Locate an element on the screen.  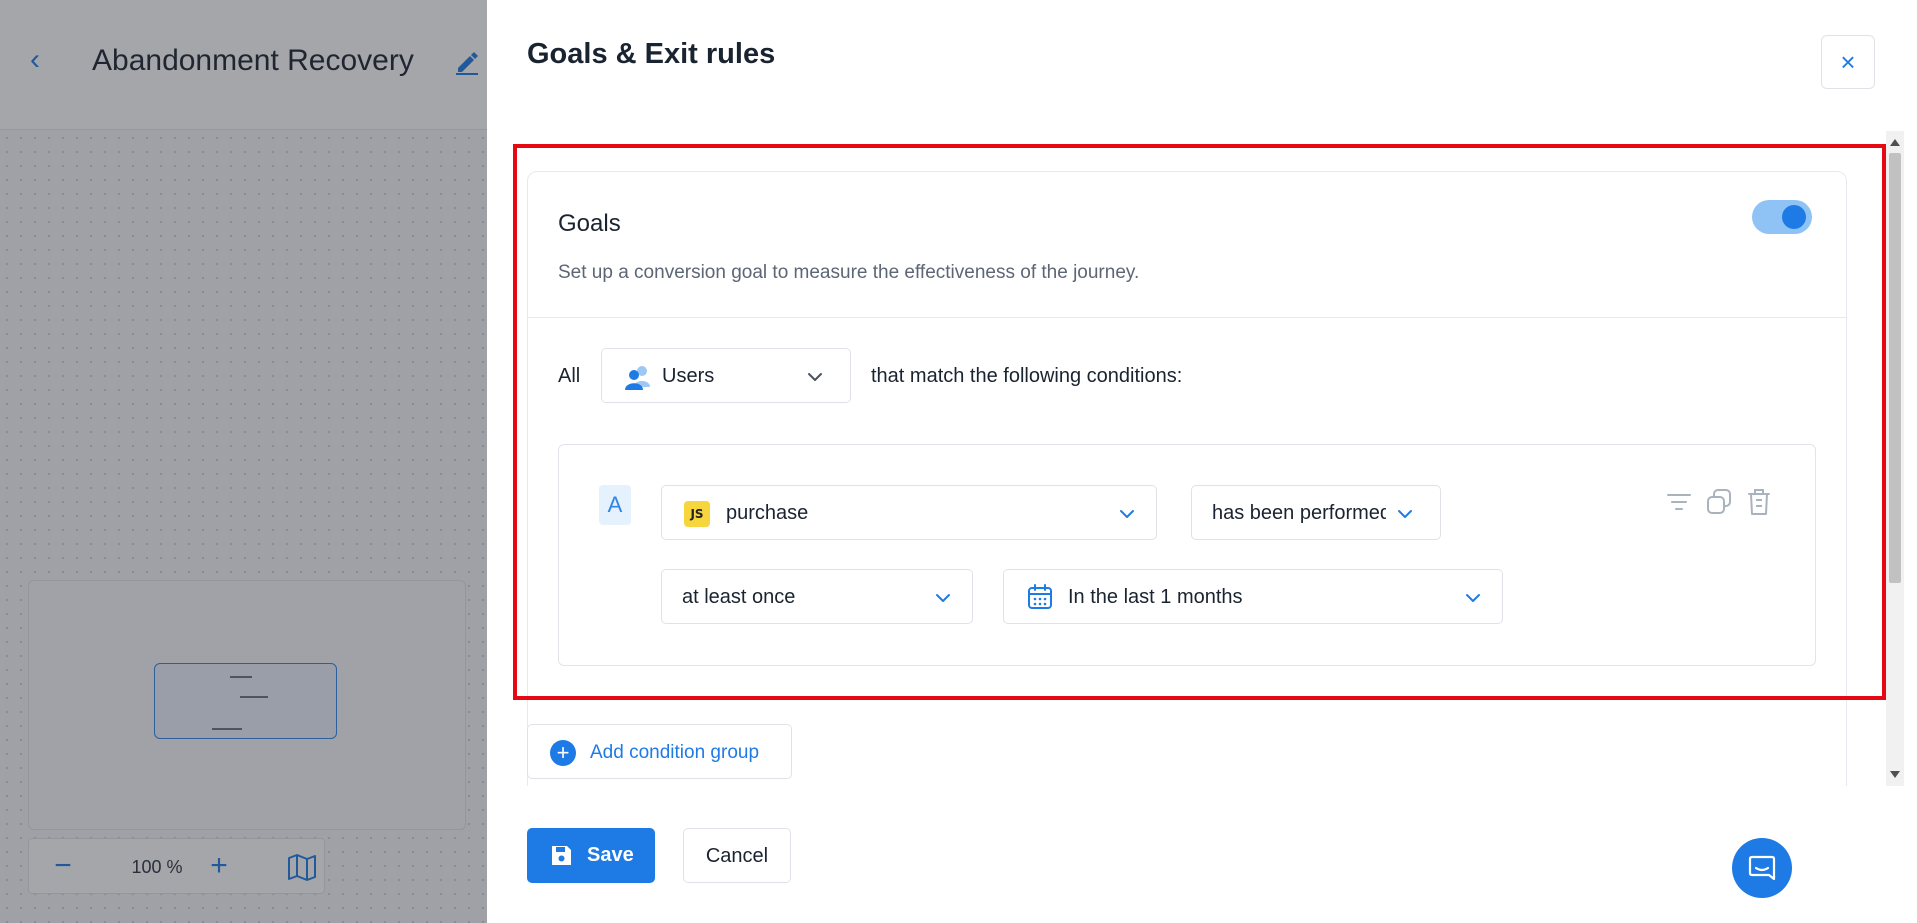
time-range-value: In the last 1 months is located at coordinates (1155, 597).